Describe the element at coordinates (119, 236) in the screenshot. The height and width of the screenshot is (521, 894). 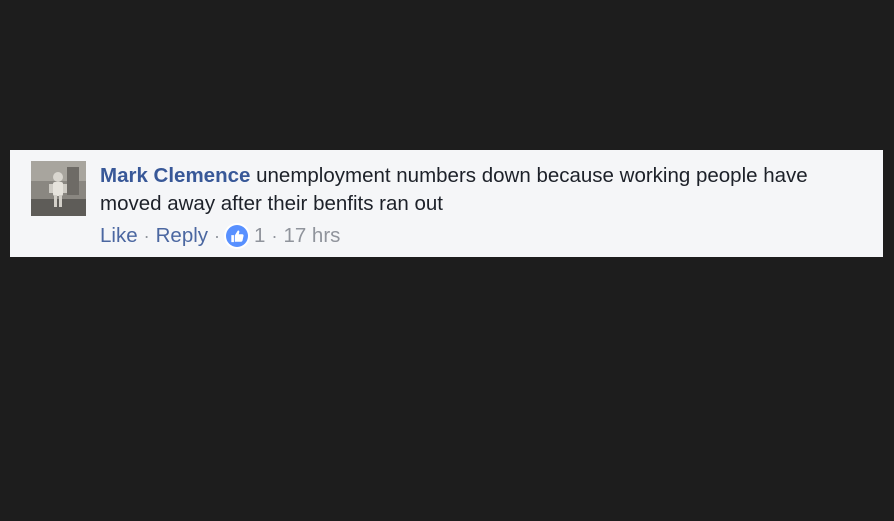
I see `like-button: Like` at that location.